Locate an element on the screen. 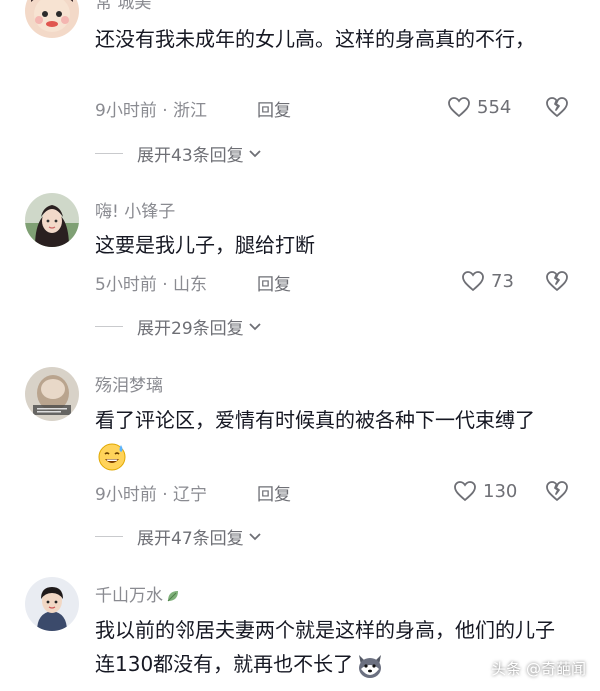 The width and height of the screenshot is (600, 691). leaf-badge-icon is located at coordinates (172, 596).